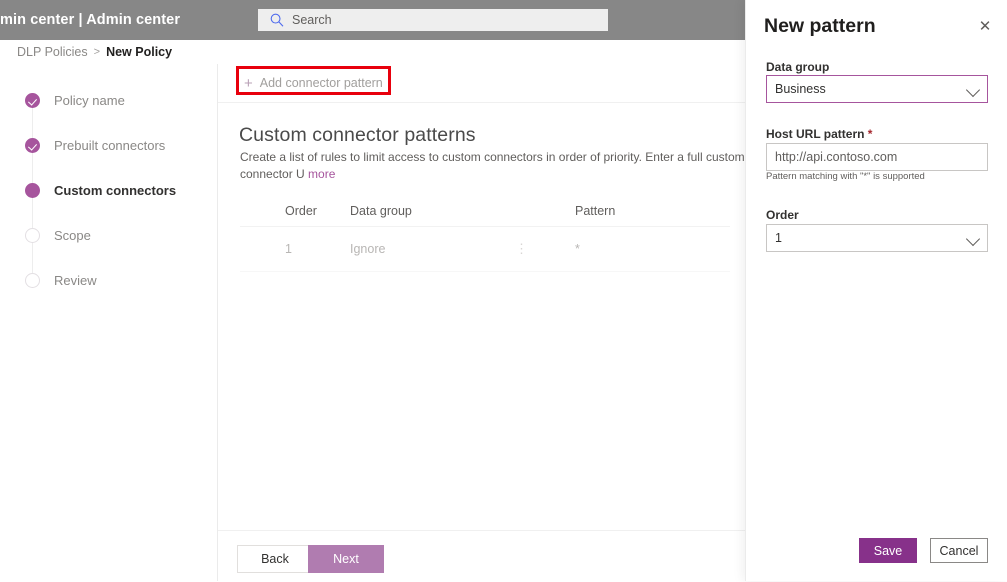 Image resolution: width=1007 pixels, height=582 pixels. I want to click on order-dropdown: 1, so click(877, 238).